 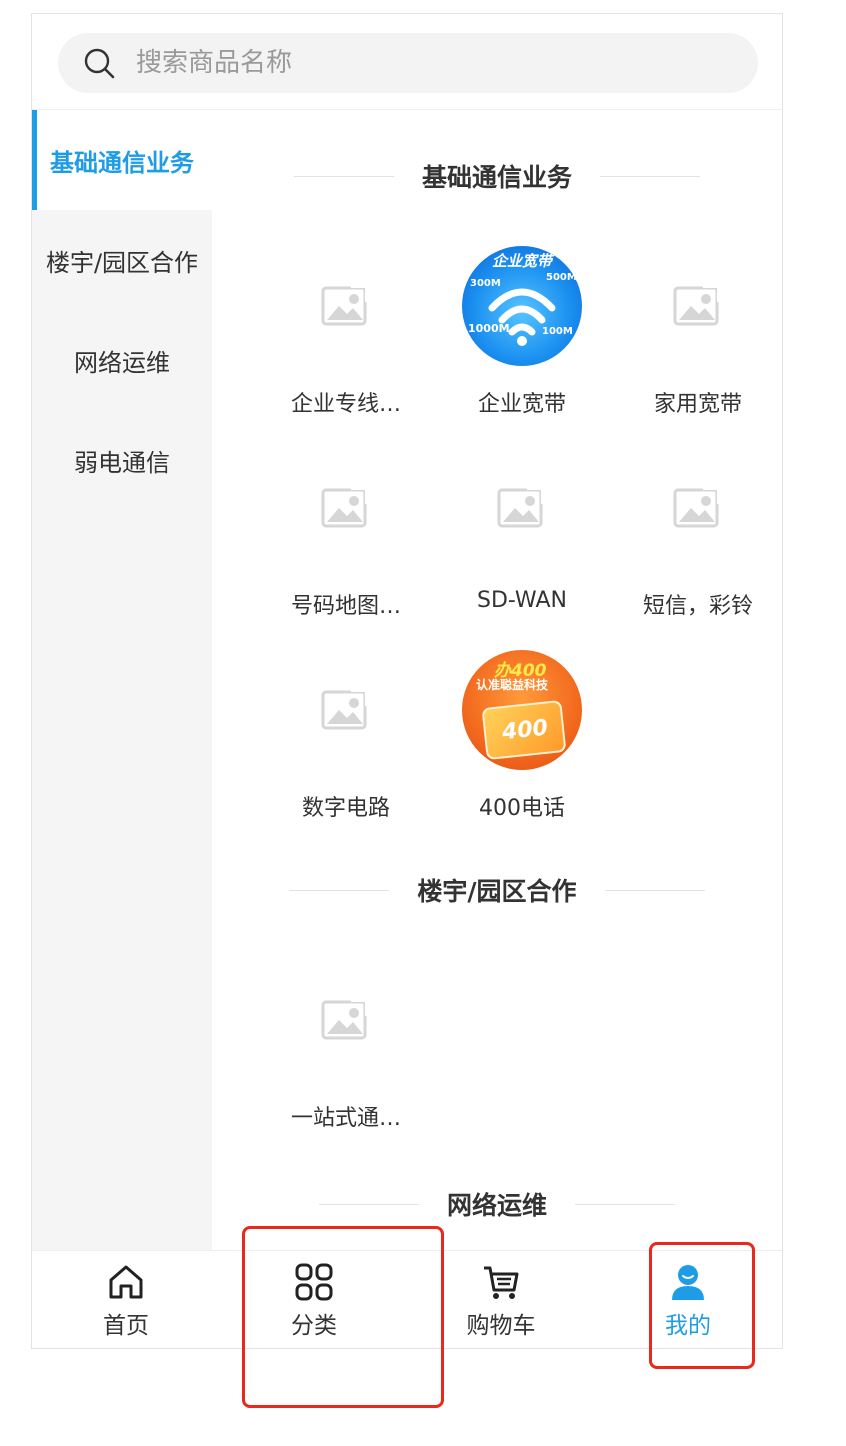 I want to click on image-text: 300M, so click(x=485, y=283).